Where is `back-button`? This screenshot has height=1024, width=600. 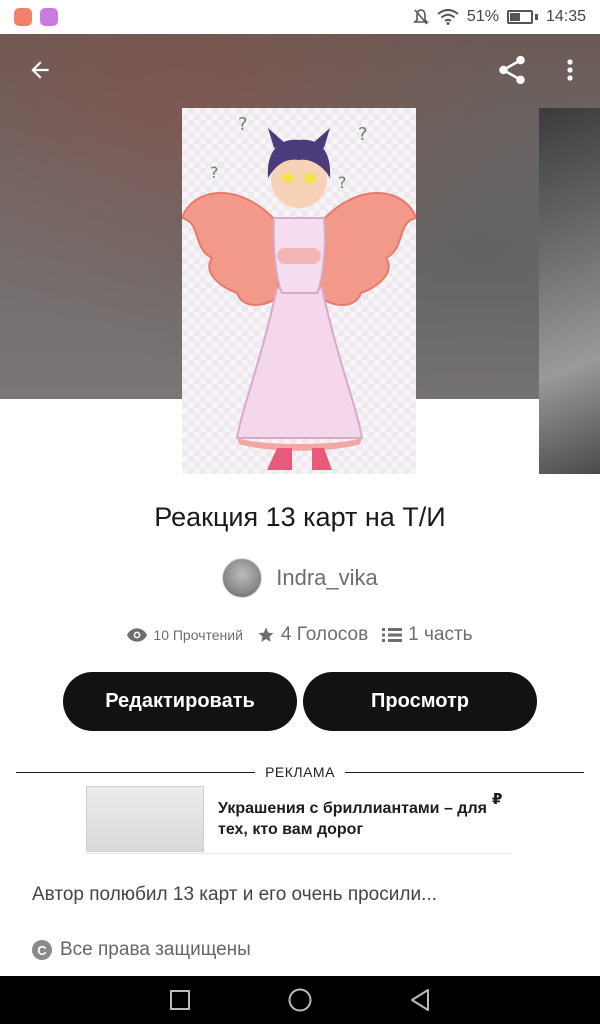
back-button is located at coordinates (40, 70).